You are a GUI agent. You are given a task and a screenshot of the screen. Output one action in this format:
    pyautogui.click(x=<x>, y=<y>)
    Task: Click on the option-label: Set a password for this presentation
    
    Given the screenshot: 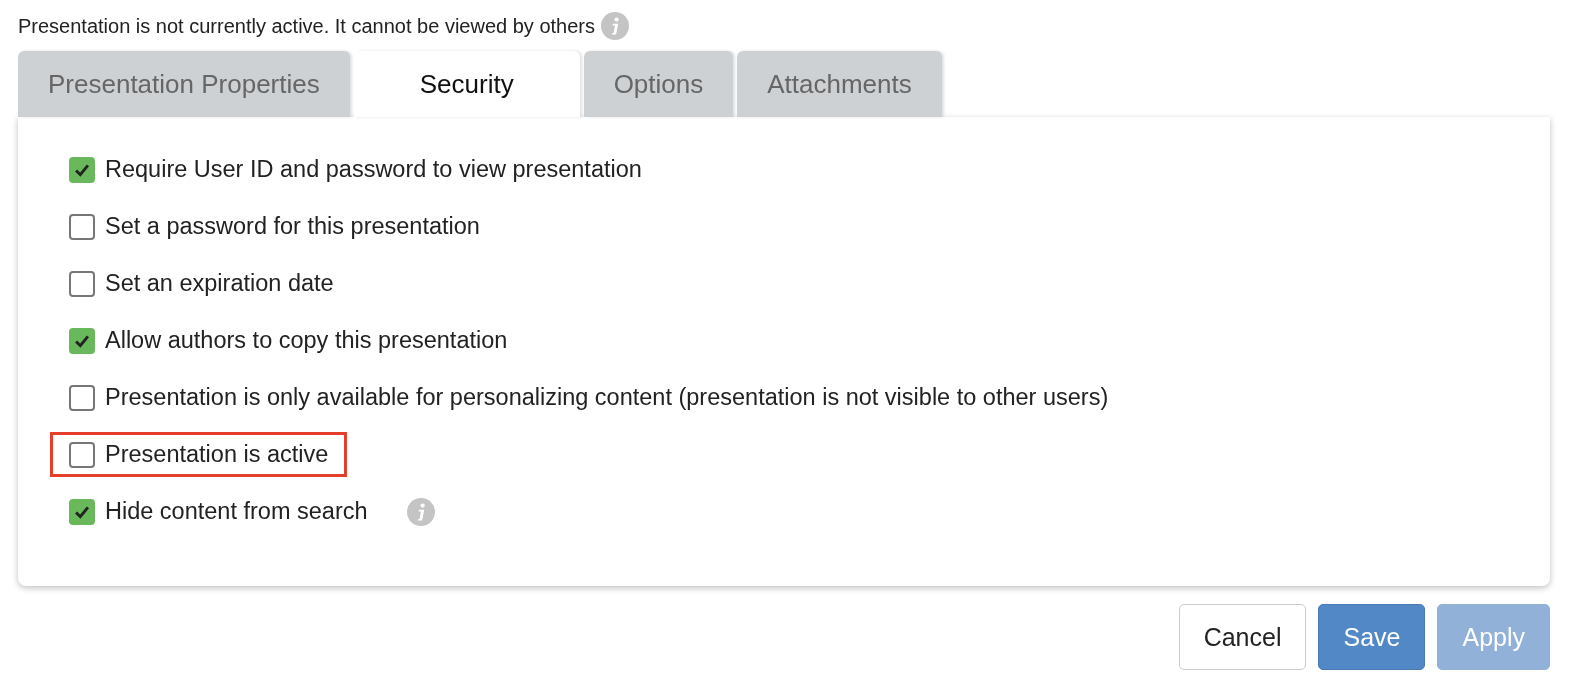 What is the action you would take?
    pyautogui.click(x=292, y=226)
    